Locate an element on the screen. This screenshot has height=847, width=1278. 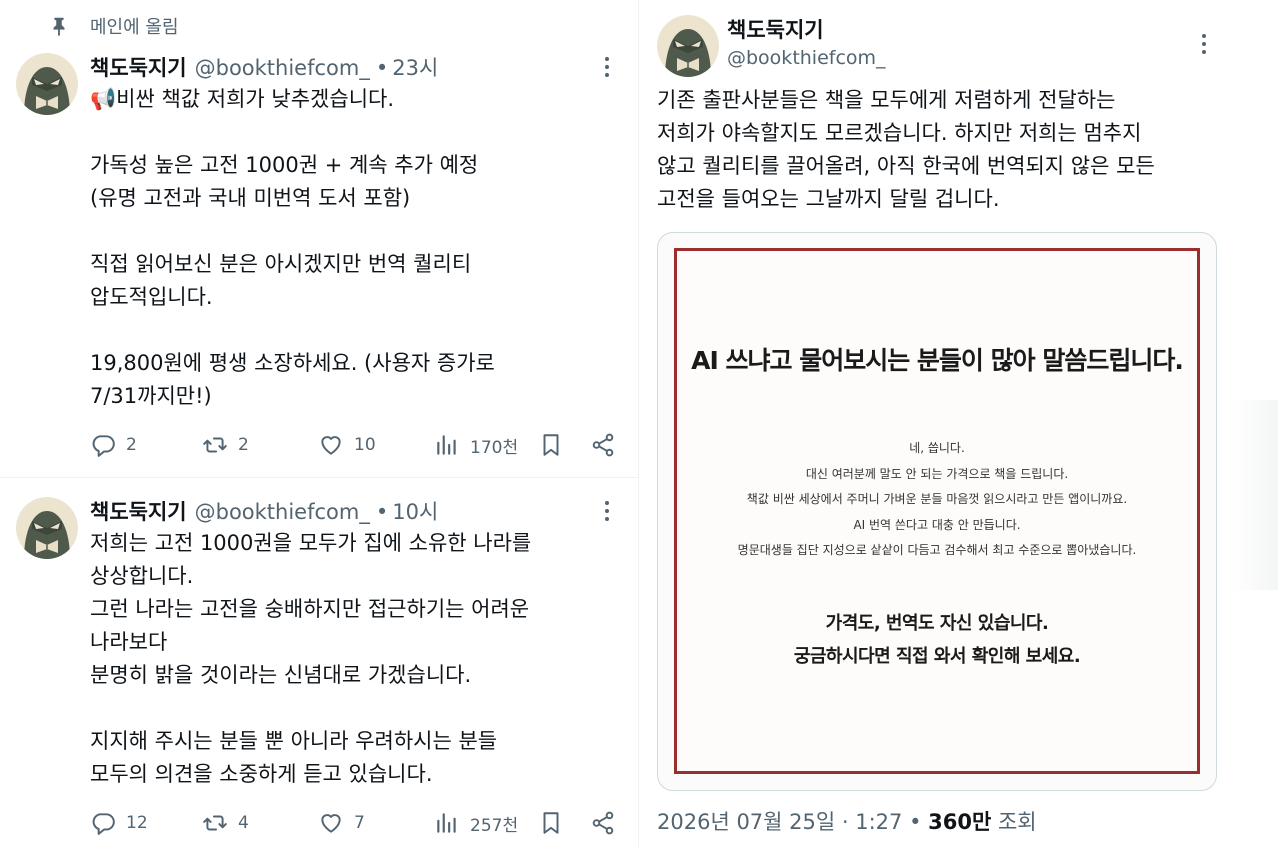
like-button: 10 is located at coordinates (347, 445).